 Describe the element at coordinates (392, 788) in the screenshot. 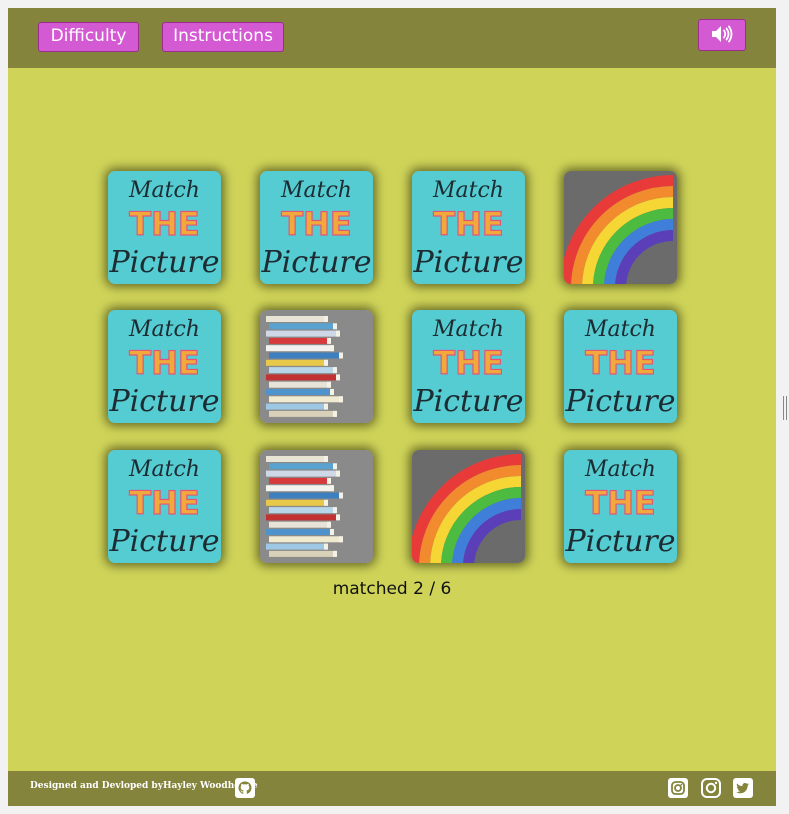

I see `footer-bar: Designed and Devloped byHayley Woodhouse` at that location.